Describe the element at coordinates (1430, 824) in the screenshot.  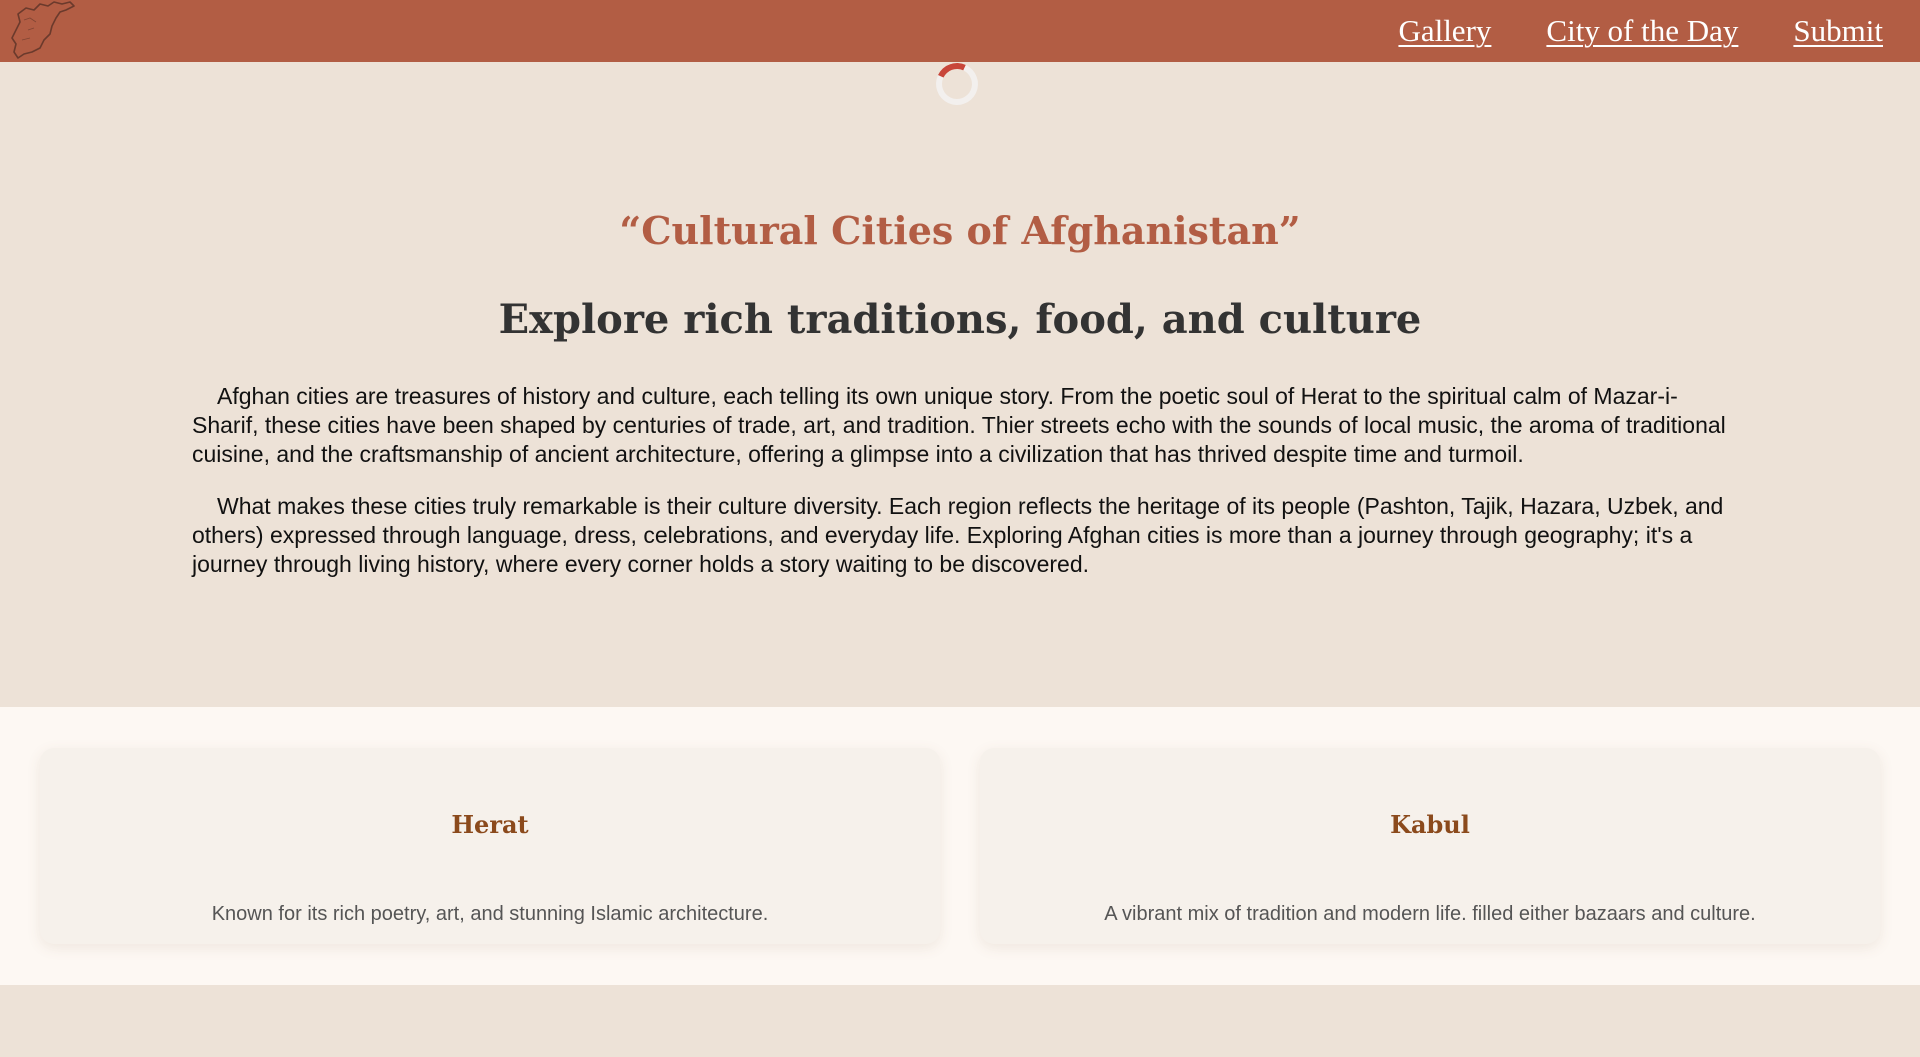
I see `city-card-title: Kabul` at that location.